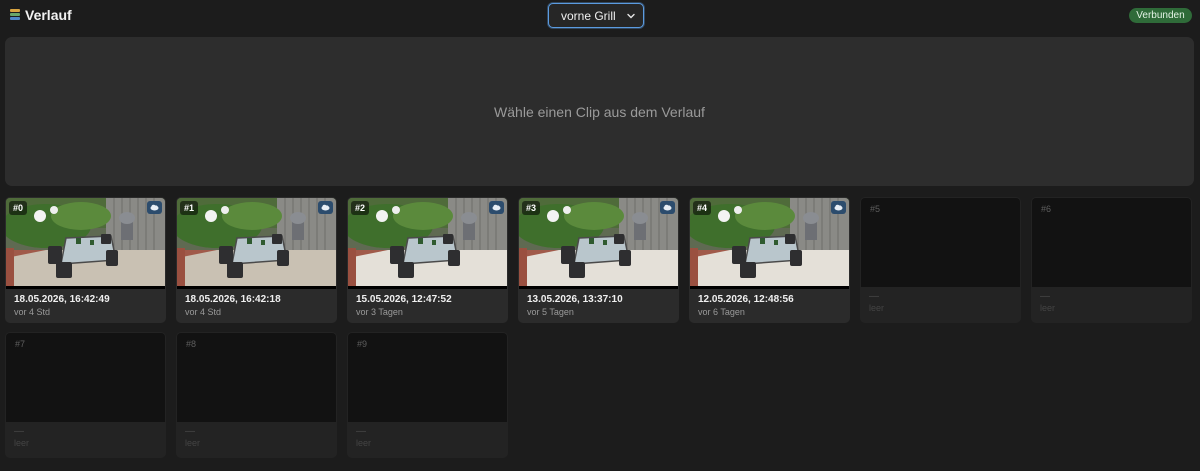  I want to click on clip-age: vor 6 Tagen, so click(721, 312).